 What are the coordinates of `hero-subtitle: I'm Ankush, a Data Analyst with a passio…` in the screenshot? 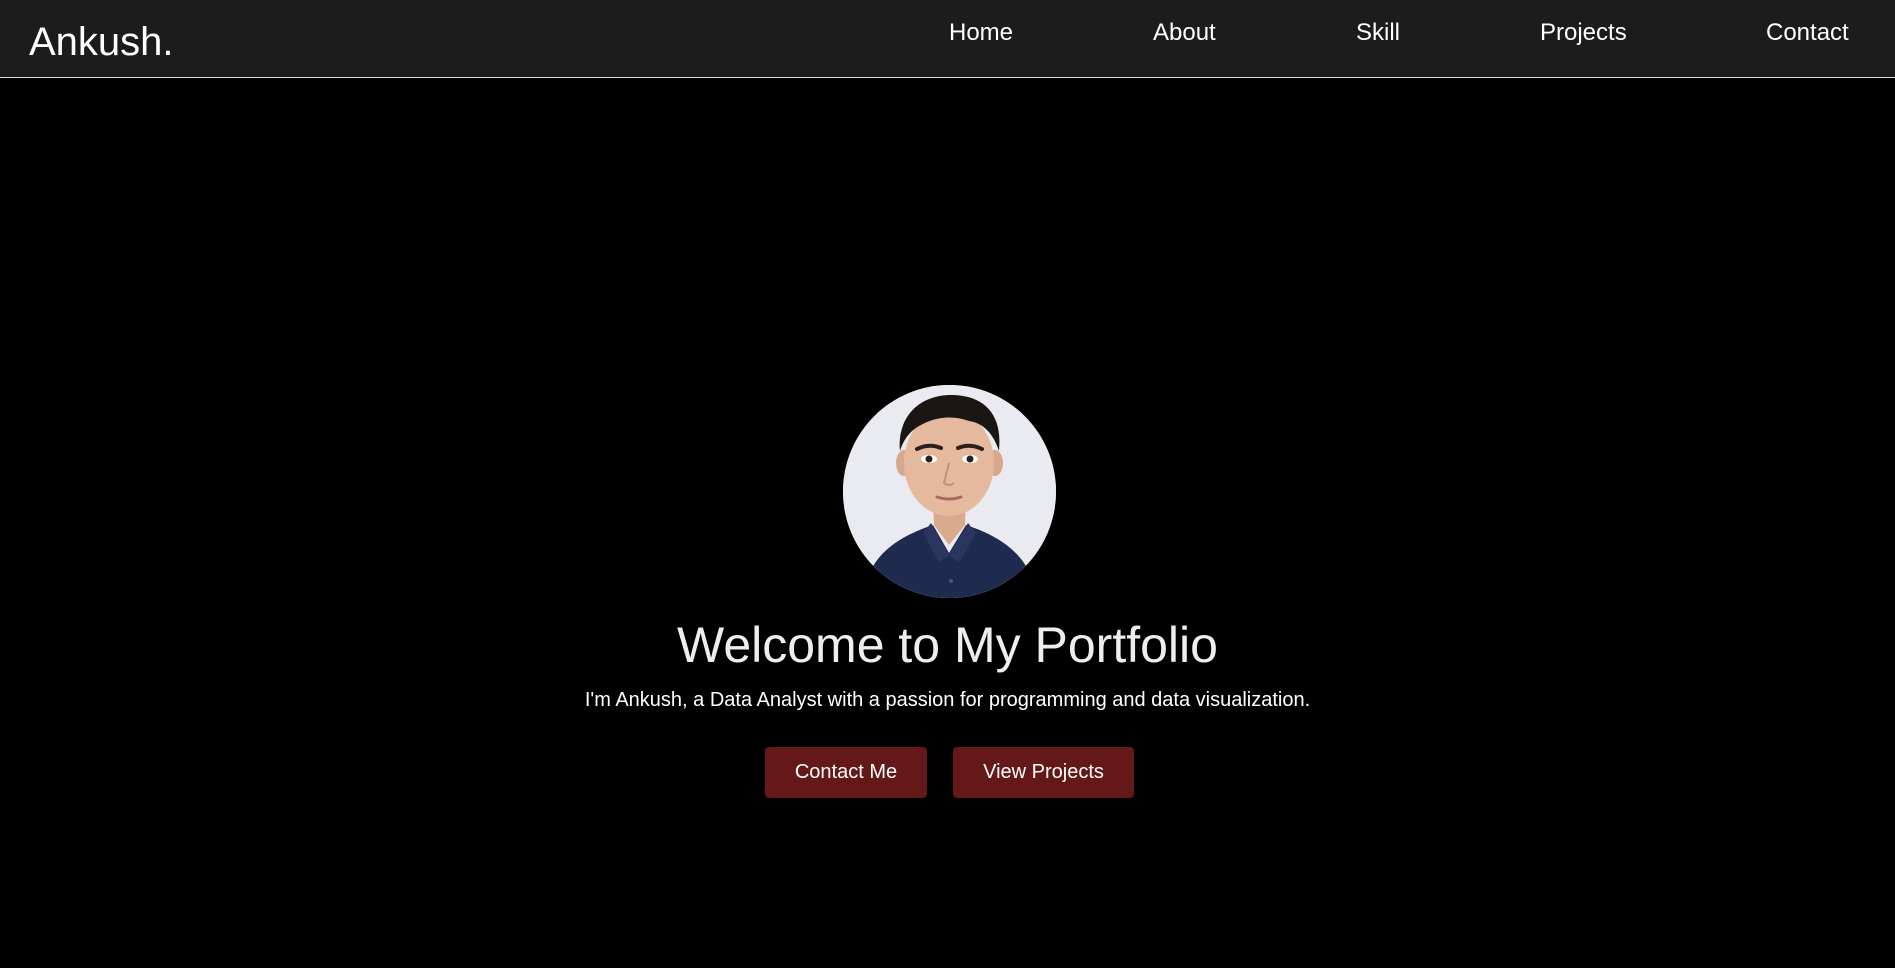 It's located at (947, 700).